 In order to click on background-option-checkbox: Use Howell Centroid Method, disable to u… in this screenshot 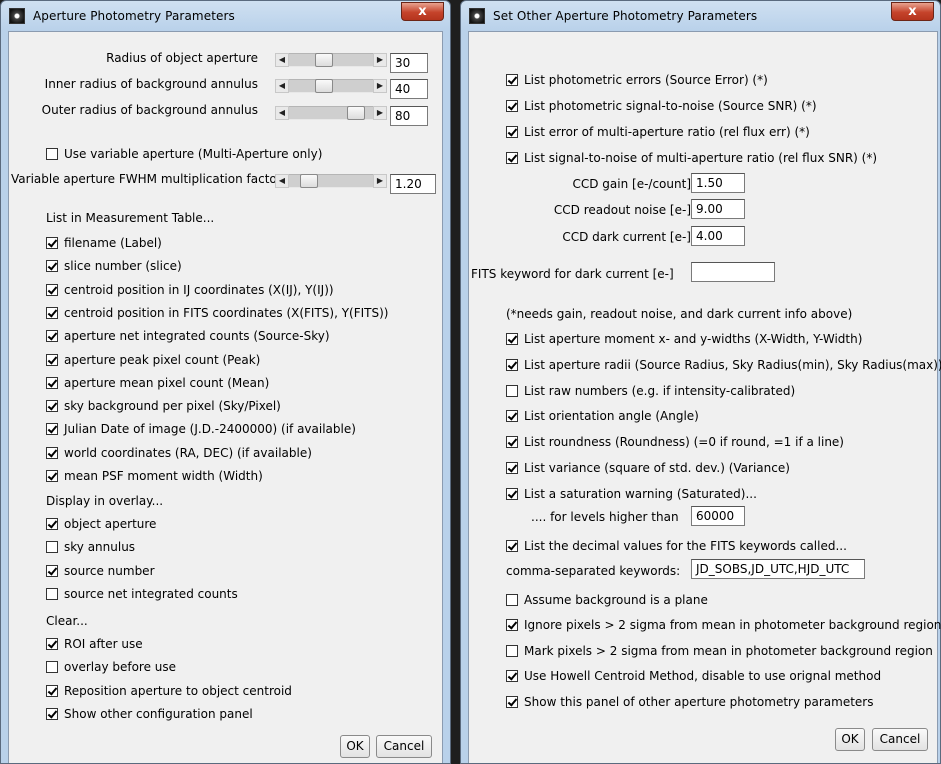, I will do `click(693, 676)`.